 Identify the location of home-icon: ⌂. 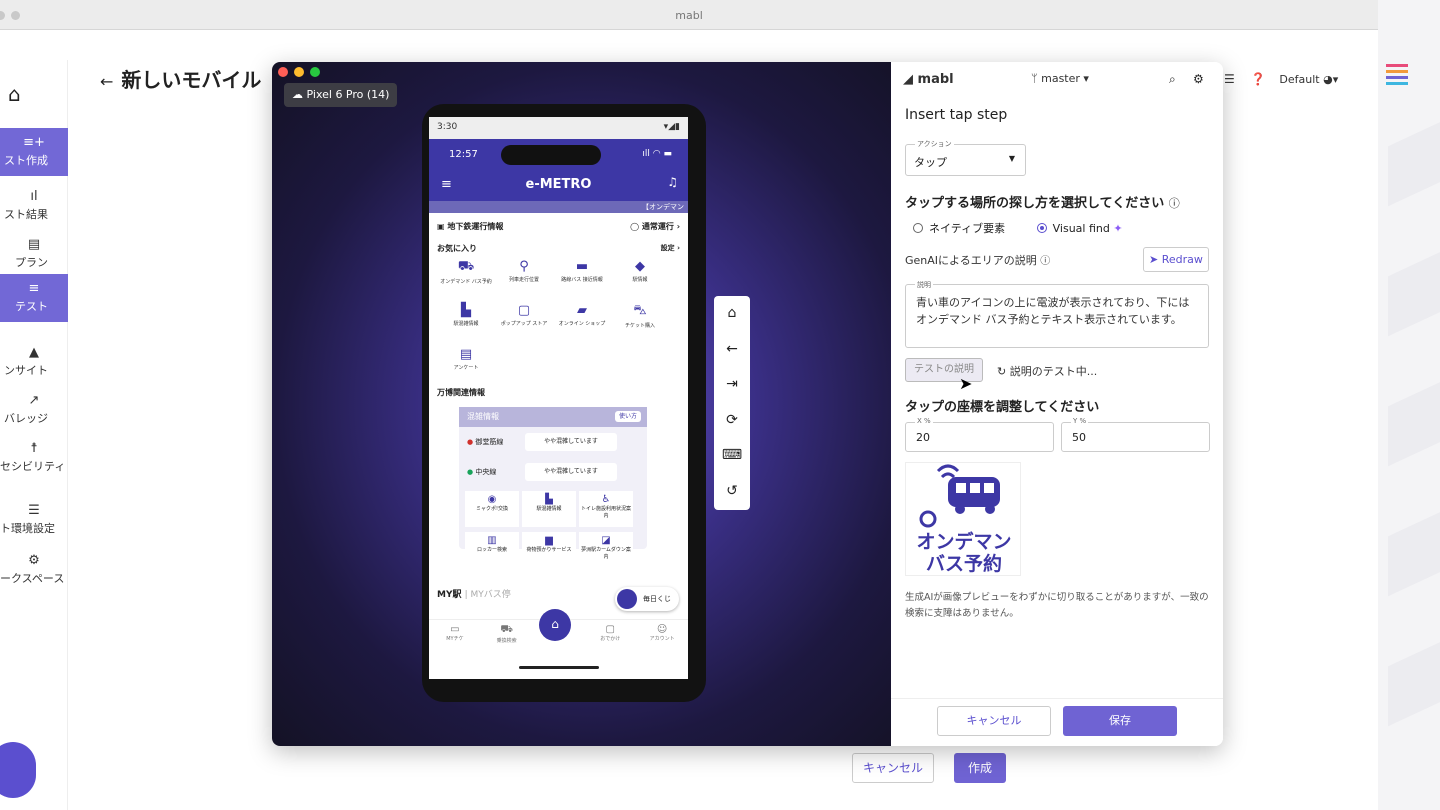
(14, 94).